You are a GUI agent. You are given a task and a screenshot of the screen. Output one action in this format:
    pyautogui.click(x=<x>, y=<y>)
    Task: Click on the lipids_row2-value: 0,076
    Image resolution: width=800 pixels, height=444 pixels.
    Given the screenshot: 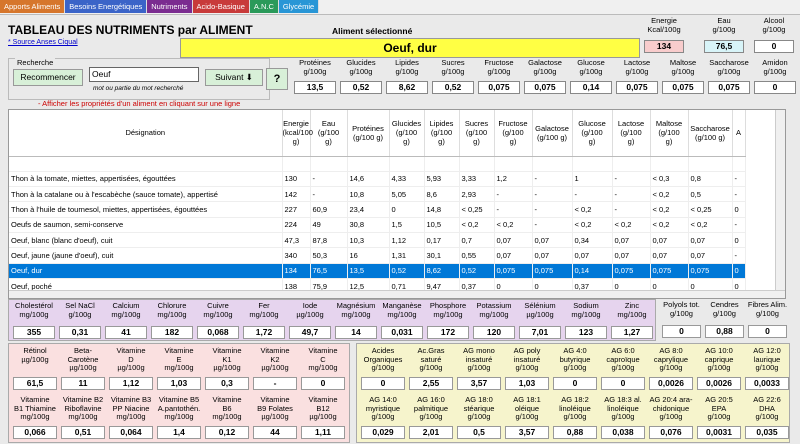 What is the action you would take?
    pyautogui.click(x=671, y=432)
    